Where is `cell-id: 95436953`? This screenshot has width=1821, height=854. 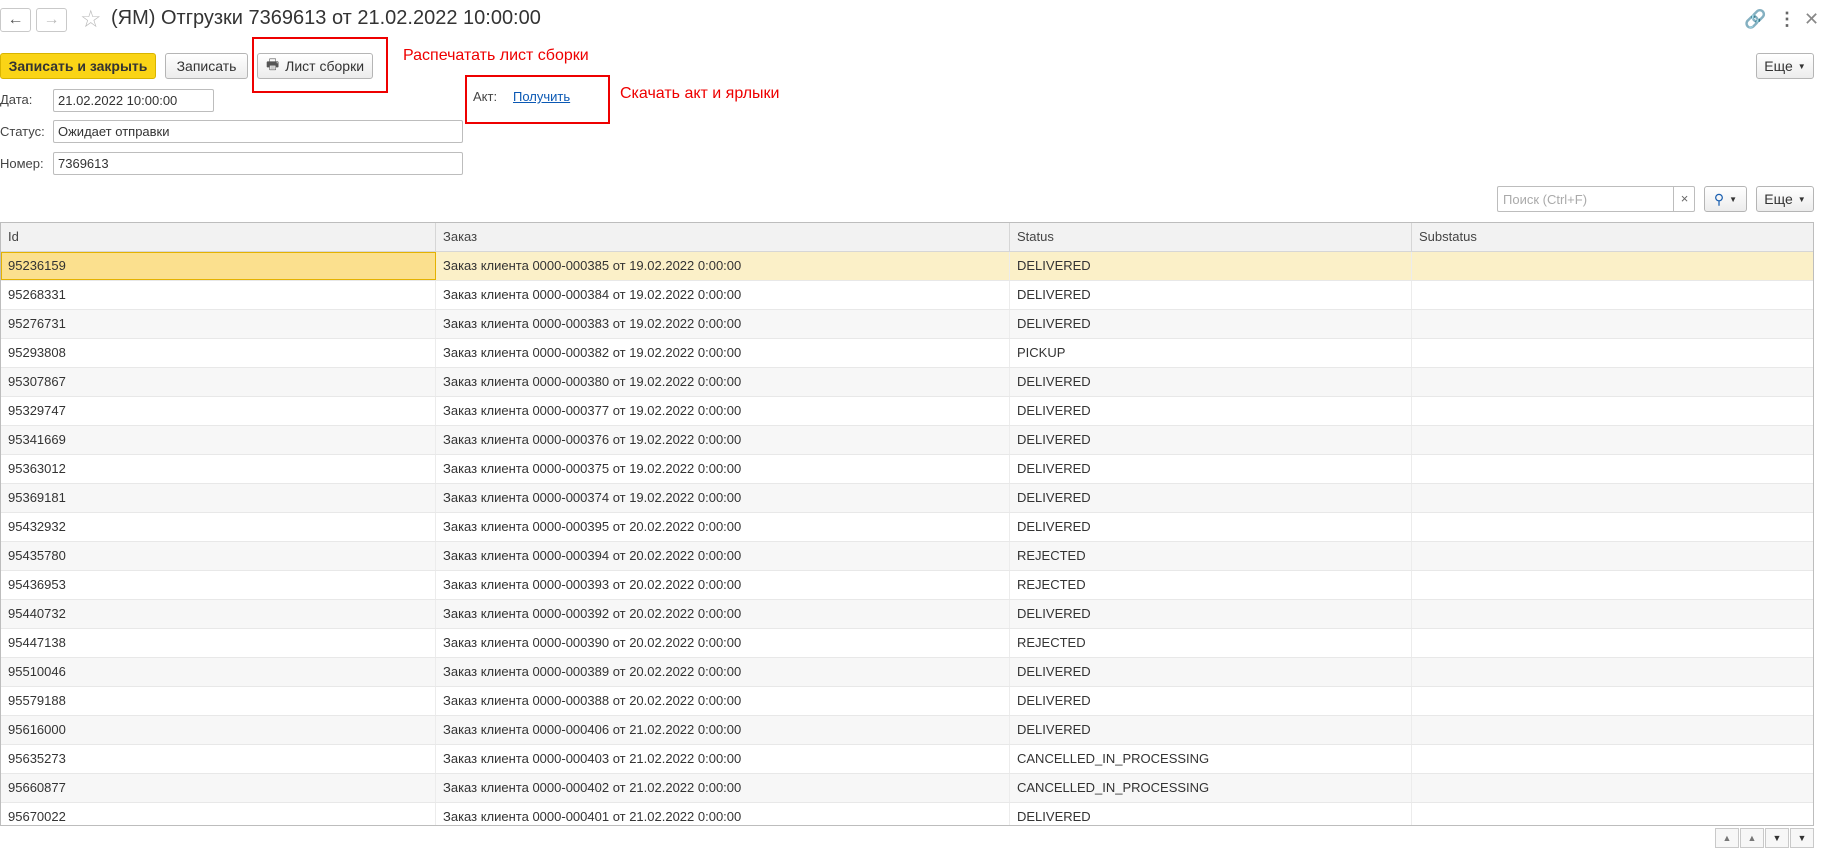
cell-id: 95436953 is located at coordinates (218, 585).